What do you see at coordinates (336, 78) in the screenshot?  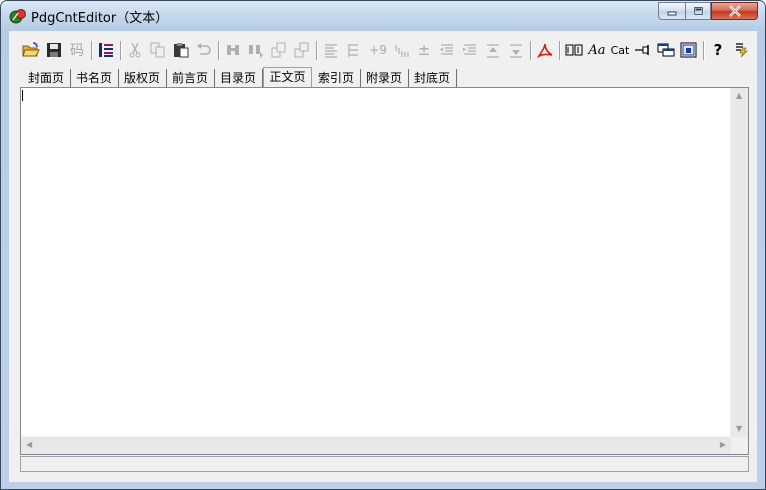 I see `tab-index: 索引页` at bounding box center [336, 78].